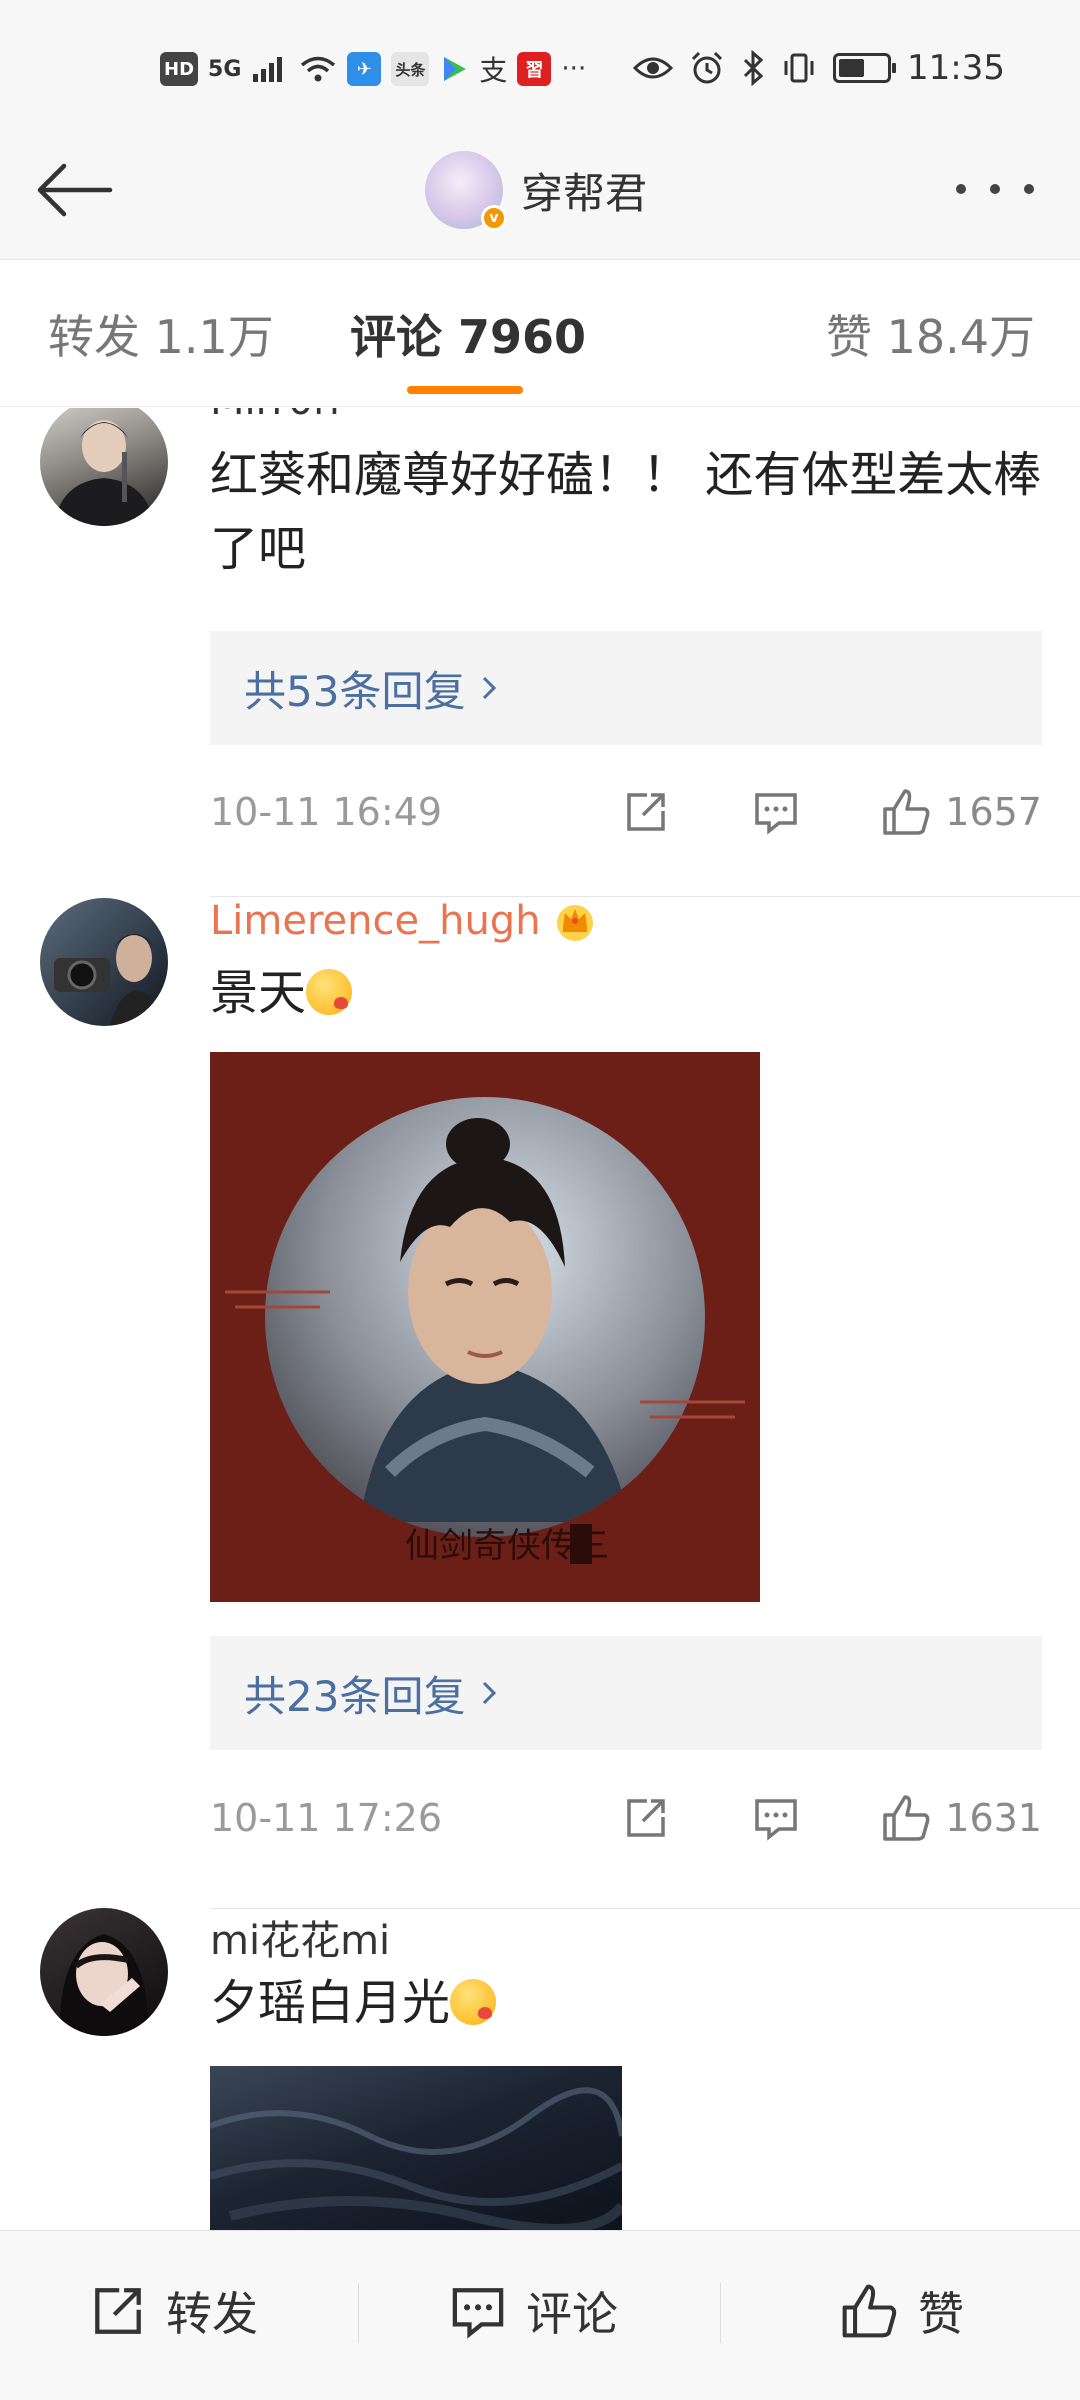 The width and height of the screenshot is (1080, 2400). What do you see at coordinates (473, 2002) in the screenshot?
I see `blush-emoji-icon` at bounding box center [473, 2002].